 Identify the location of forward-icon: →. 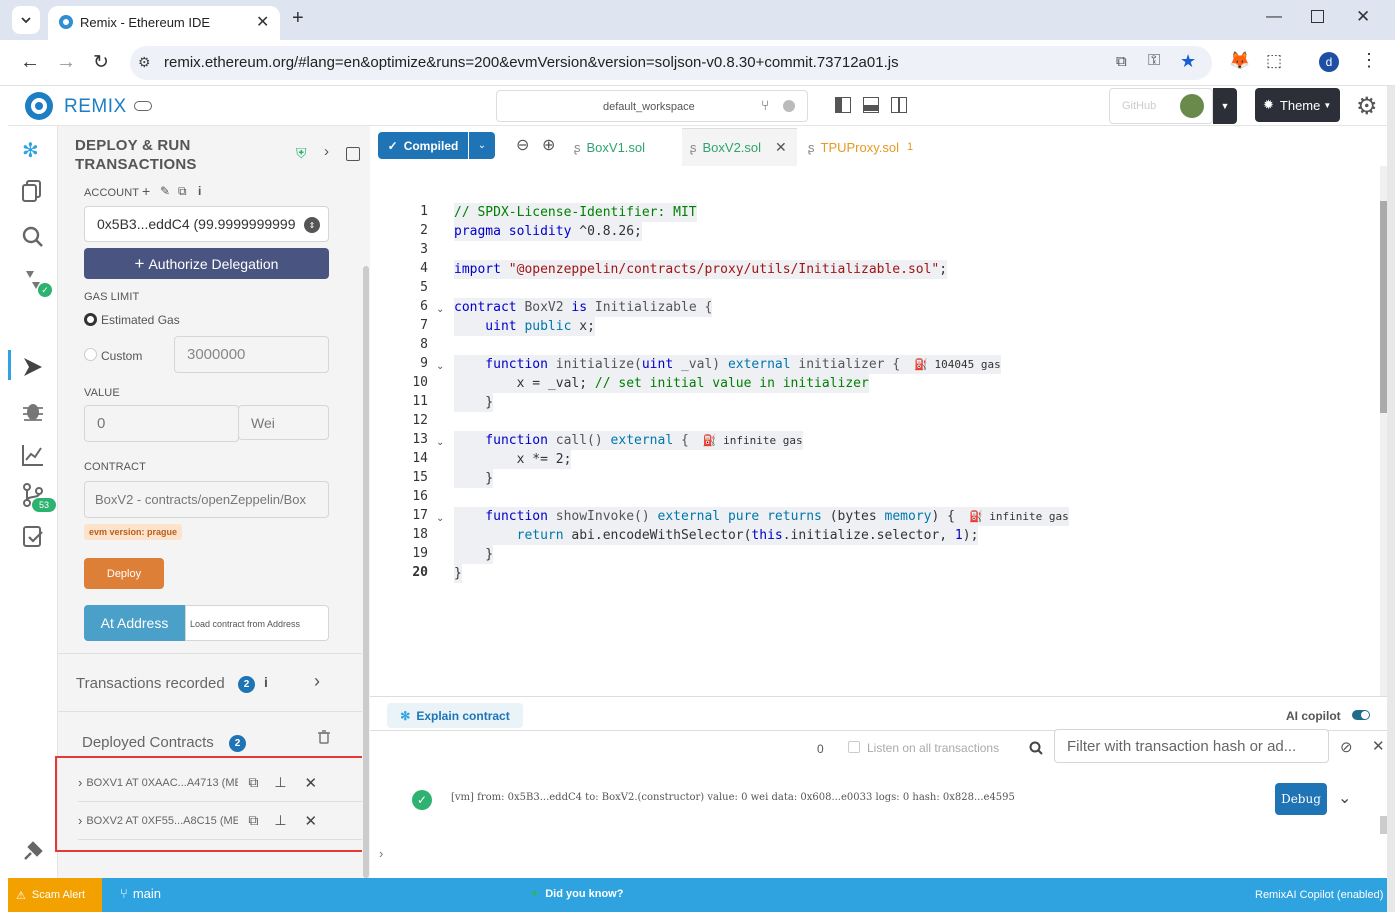
(66, 62).